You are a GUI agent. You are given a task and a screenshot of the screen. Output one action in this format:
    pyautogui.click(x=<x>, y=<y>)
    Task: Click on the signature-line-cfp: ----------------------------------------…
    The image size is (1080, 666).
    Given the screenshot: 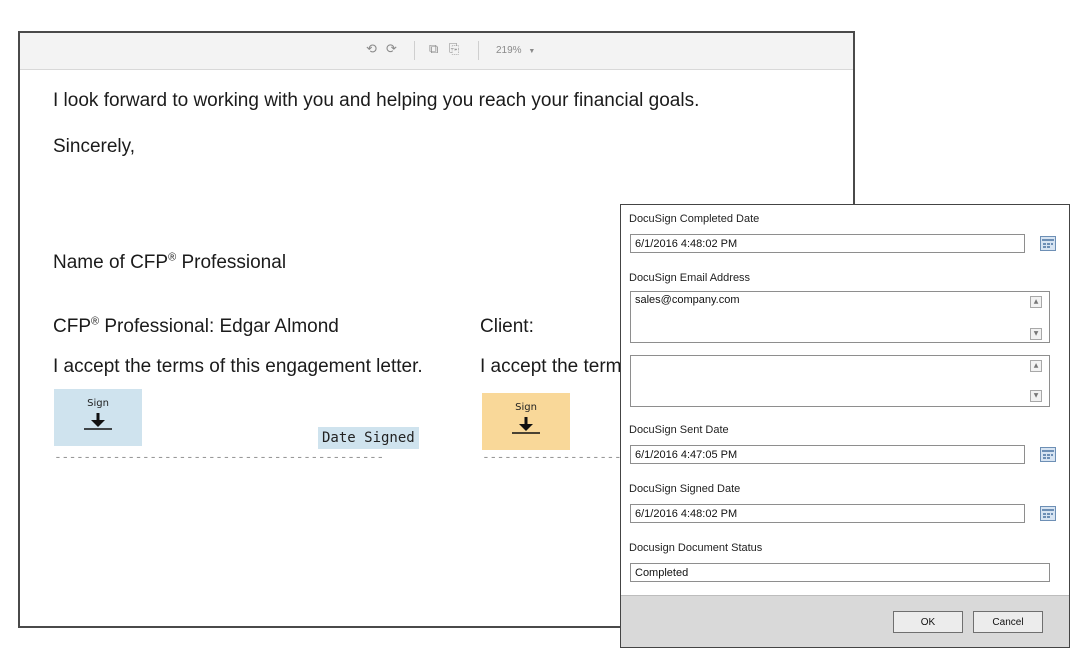 What is the action you would take?
    pyautogui.click(x=219, y=457)
    